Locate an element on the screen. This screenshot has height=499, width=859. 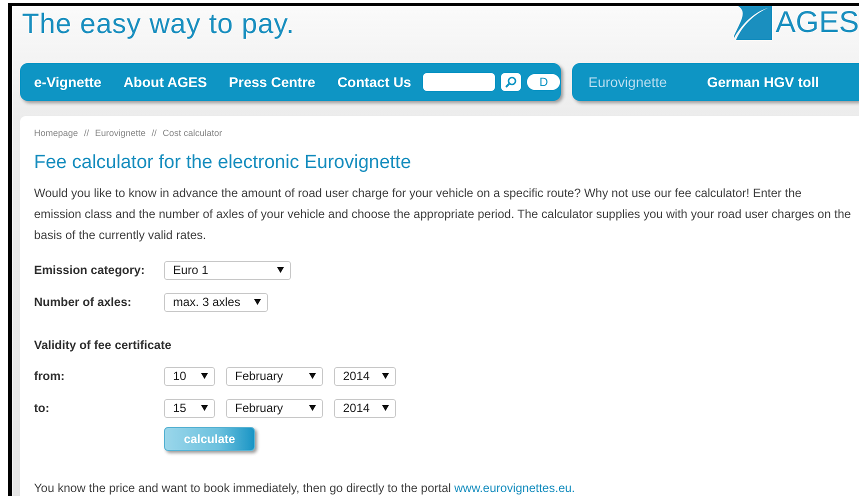
search-field is located at coordinates (459, 82).